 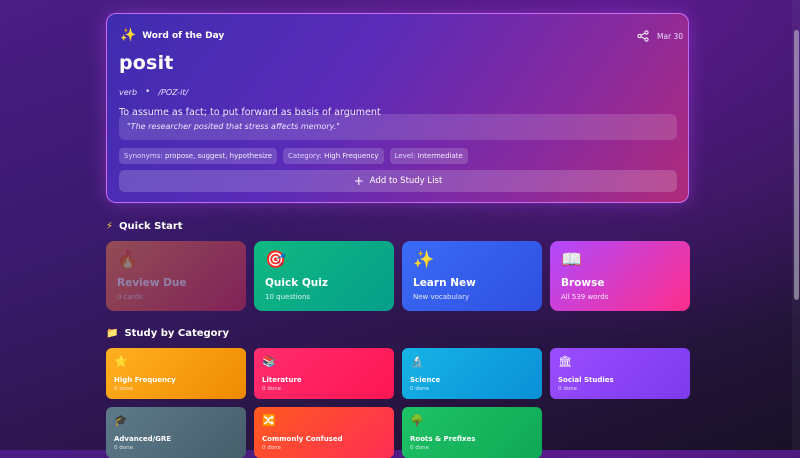 What do you see at coordinates (152, 283) in the screenshot?
I see `card-title: Review Due` at bounding box center [152, 283].